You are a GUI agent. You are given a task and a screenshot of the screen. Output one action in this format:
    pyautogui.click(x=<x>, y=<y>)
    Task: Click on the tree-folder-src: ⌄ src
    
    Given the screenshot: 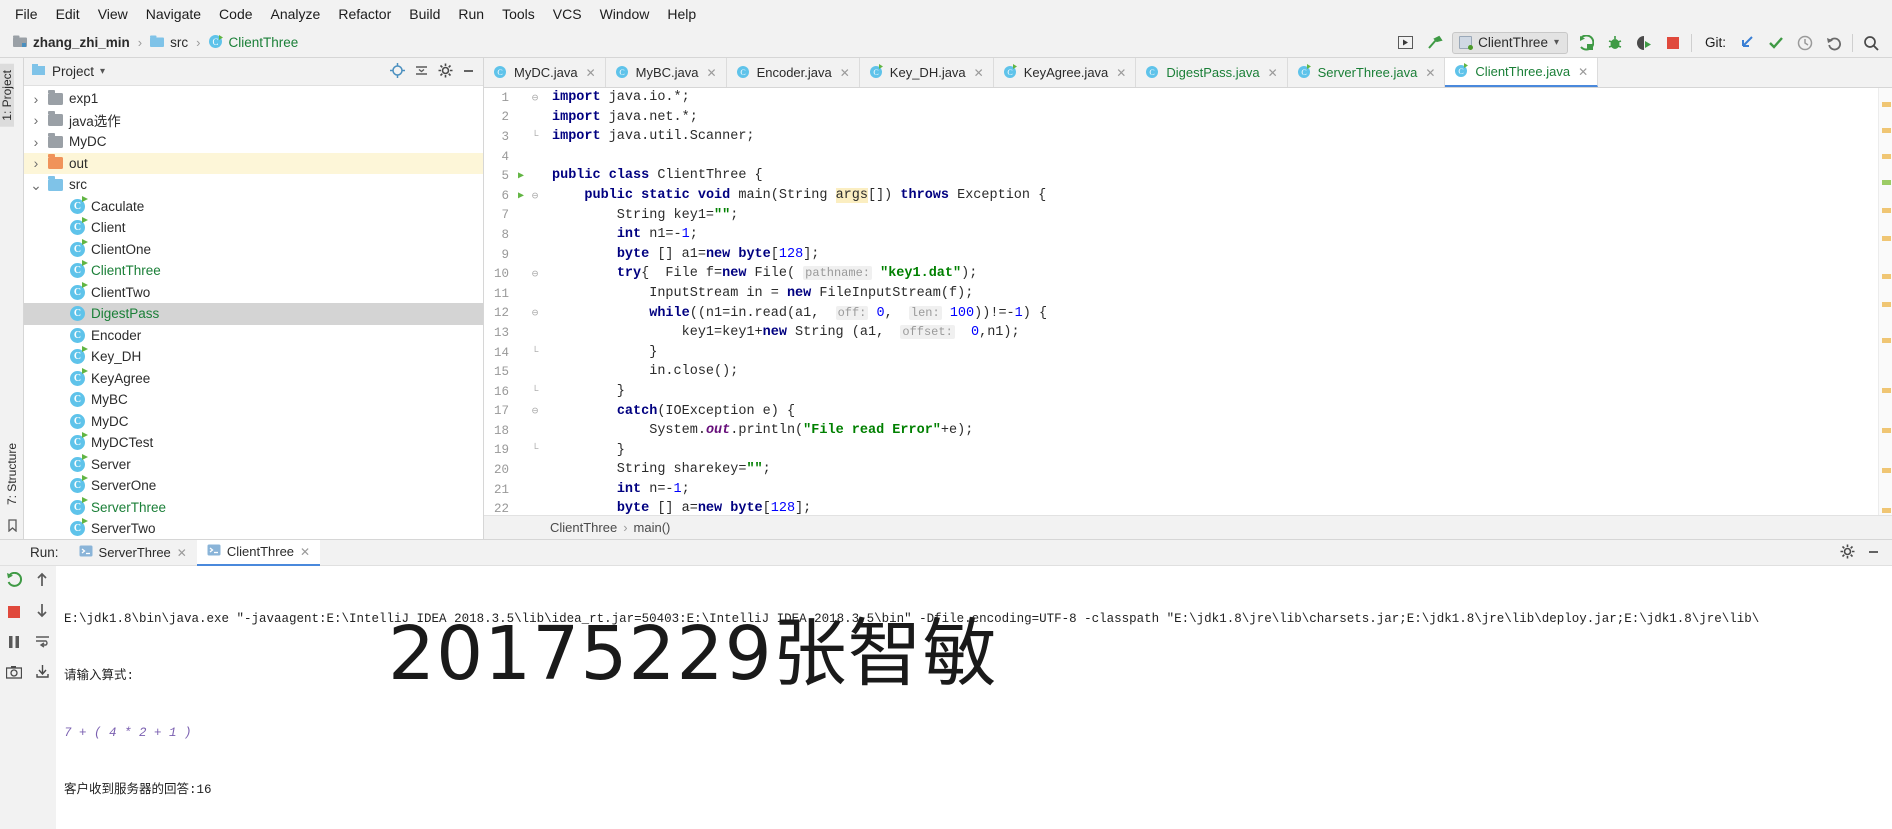 What is the action you would take?
    pyautogui.click(x=253, y=185)
    